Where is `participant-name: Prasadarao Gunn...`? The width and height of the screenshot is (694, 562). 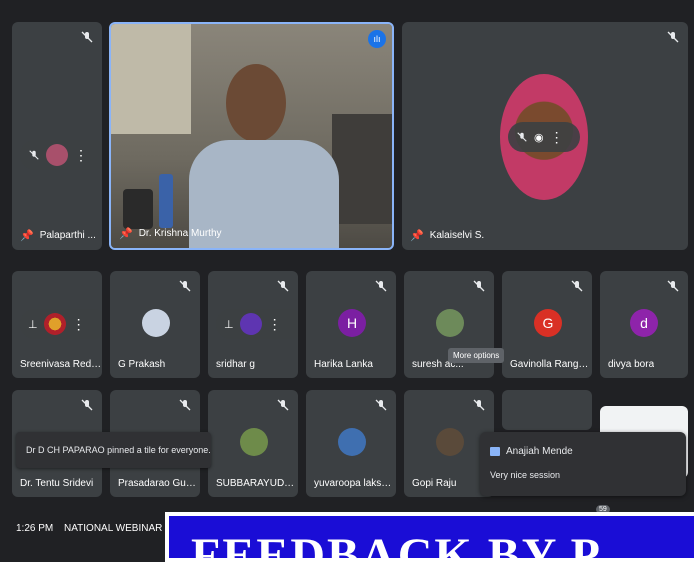 participant-name: Prasadarao Gunn... is located at coordinates (159, 483).